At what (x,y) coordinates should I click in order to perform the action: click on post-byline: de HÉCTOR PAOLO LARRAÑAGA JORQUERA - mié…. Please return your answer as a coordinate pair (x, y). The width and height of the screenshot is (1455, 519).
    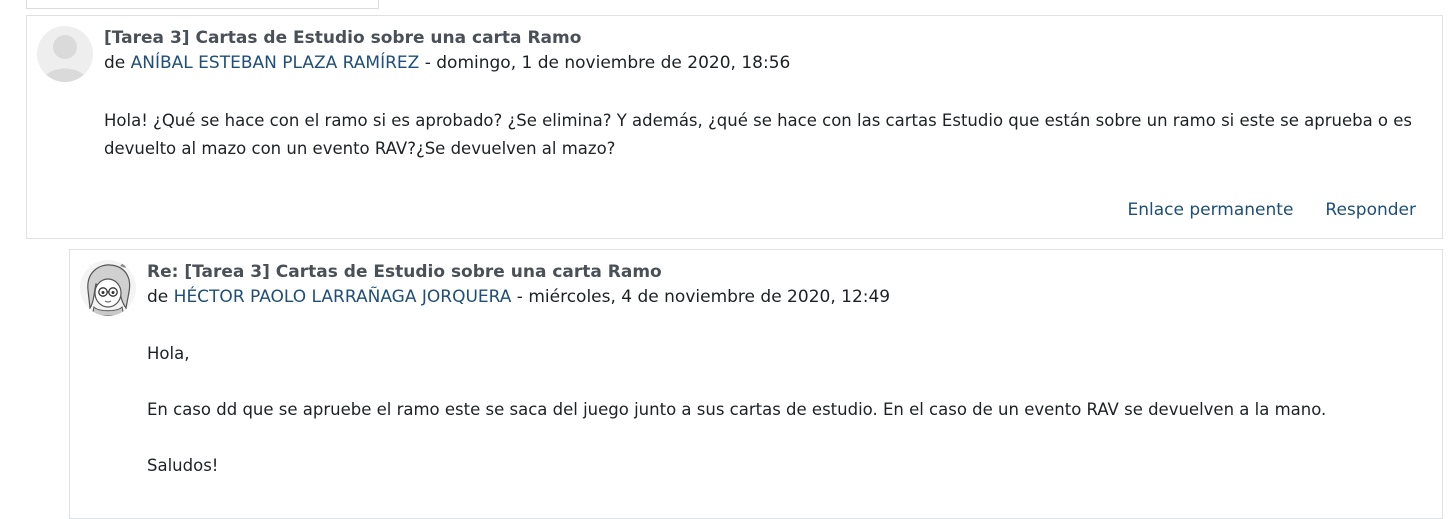
    Looking at the image, I should click on (789, 297).